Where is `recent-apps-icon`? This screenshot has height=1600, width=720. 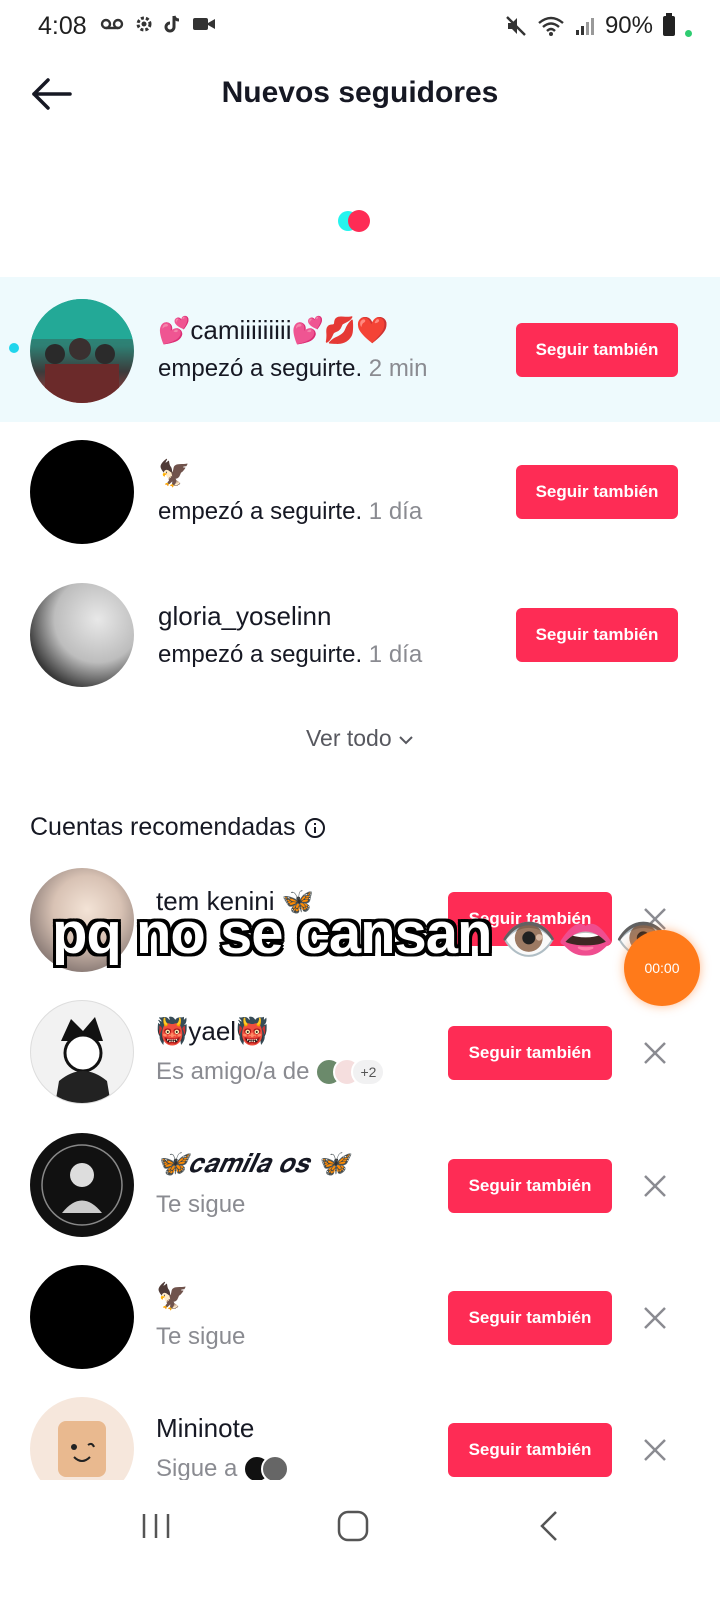
recent-apps-icon is located at coordinates (156, 1526).